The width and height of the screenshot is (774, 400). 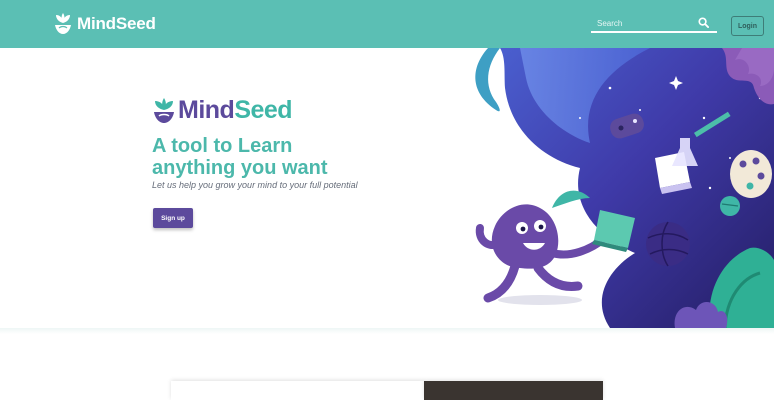 What do you see at coordinates (297, 390) in the screenshot?
I see `feature-card-text` at bounding box center [297, 390].